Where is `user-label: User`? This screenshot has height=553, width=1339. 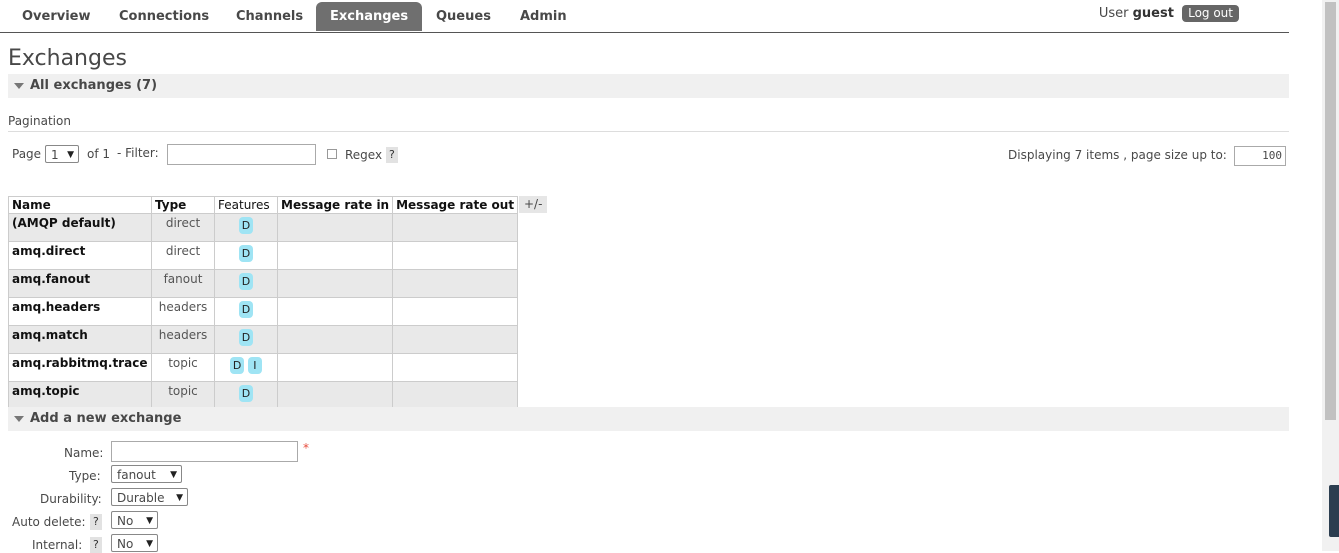
user-label: User is located at coordinates (1113, 13).